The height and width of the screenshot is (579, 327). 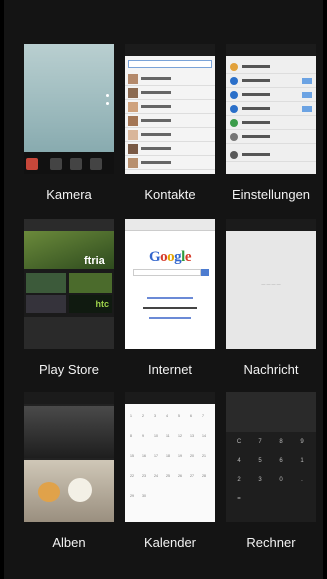 I want to click on plush-figure, so click(x=49, y=492).